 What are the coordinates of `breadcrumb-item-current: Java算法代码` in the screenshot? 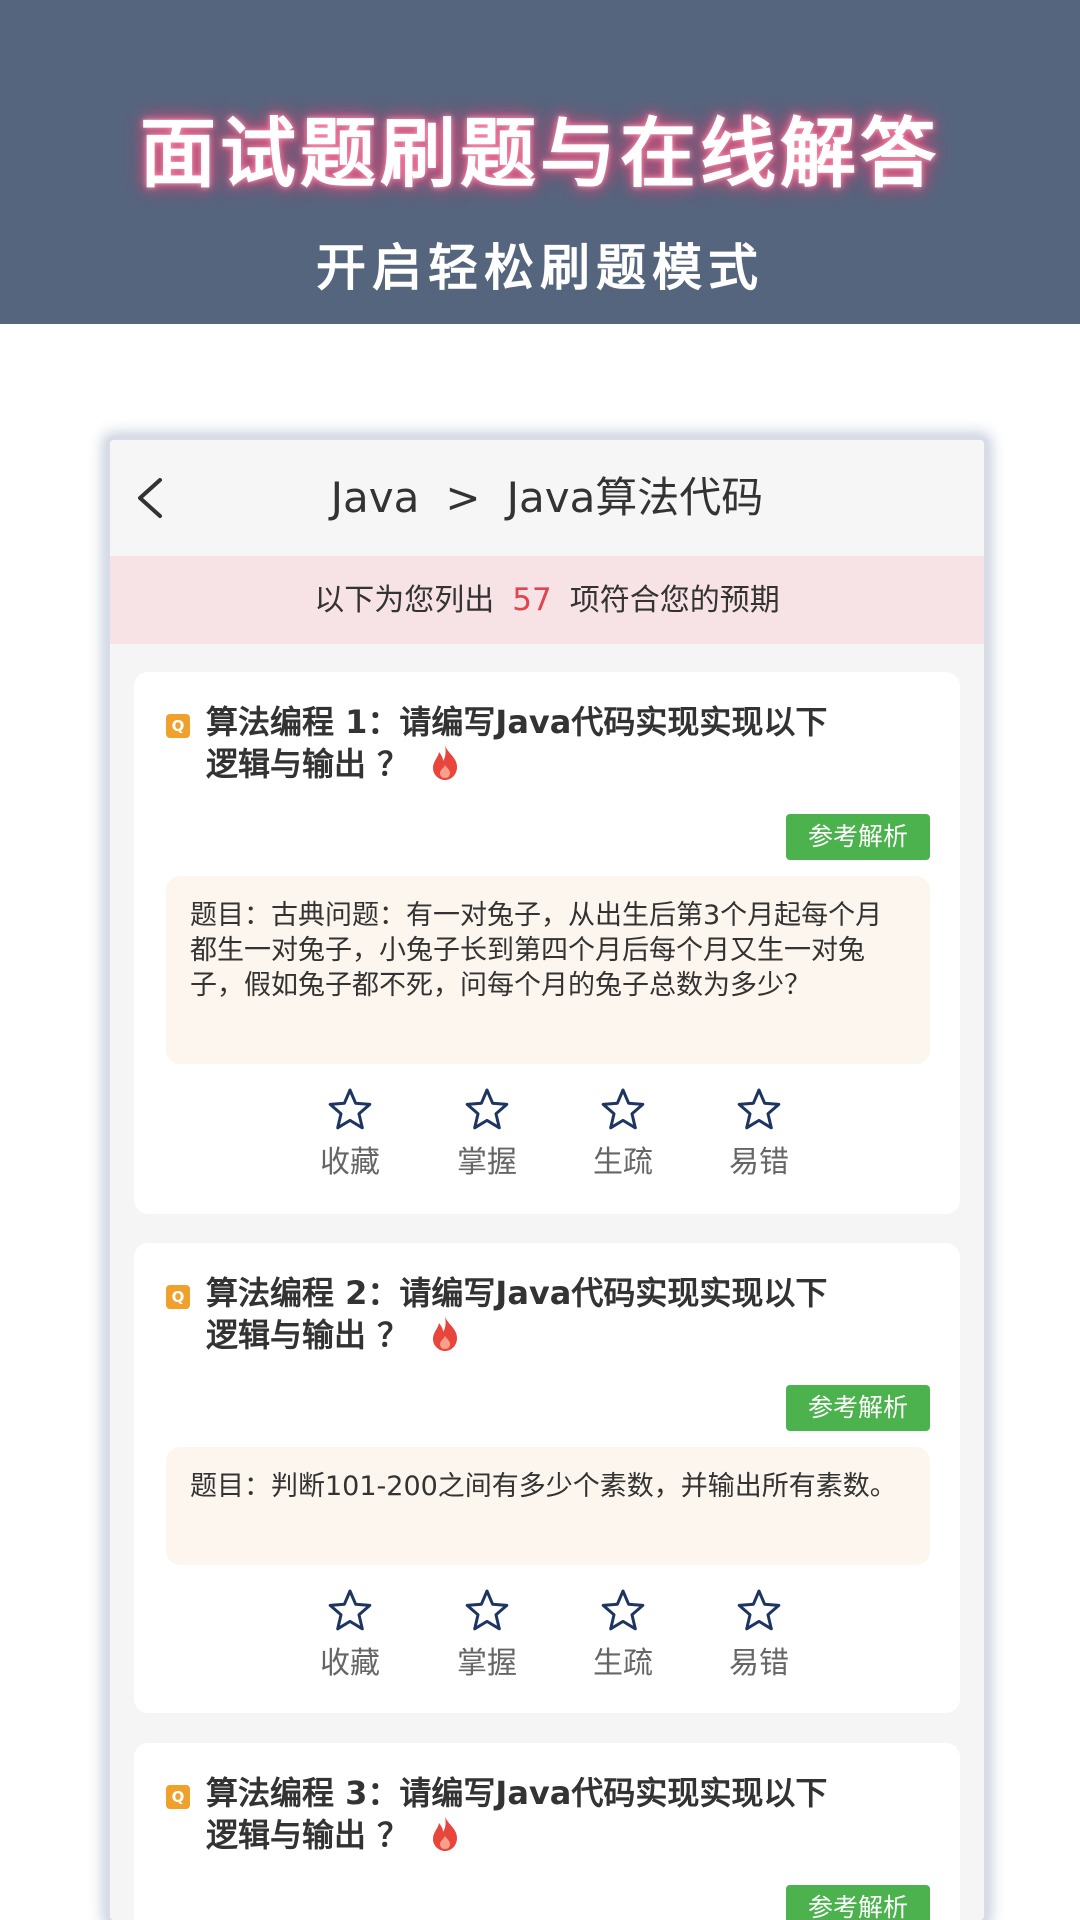 It's located at (635, 497).